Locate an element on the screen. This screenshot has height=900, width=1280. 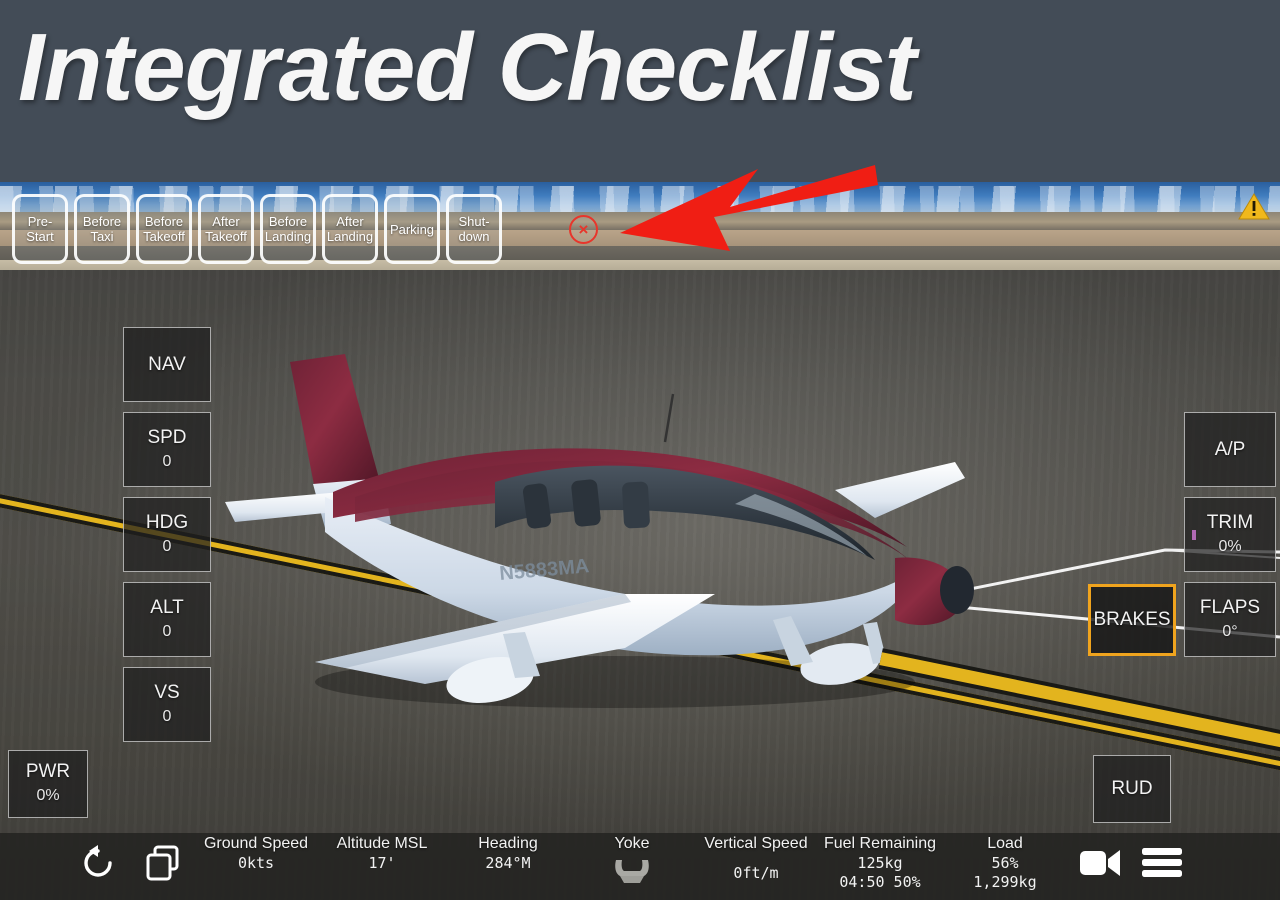
alt-value: 0 is located at coordinates (167, 631).